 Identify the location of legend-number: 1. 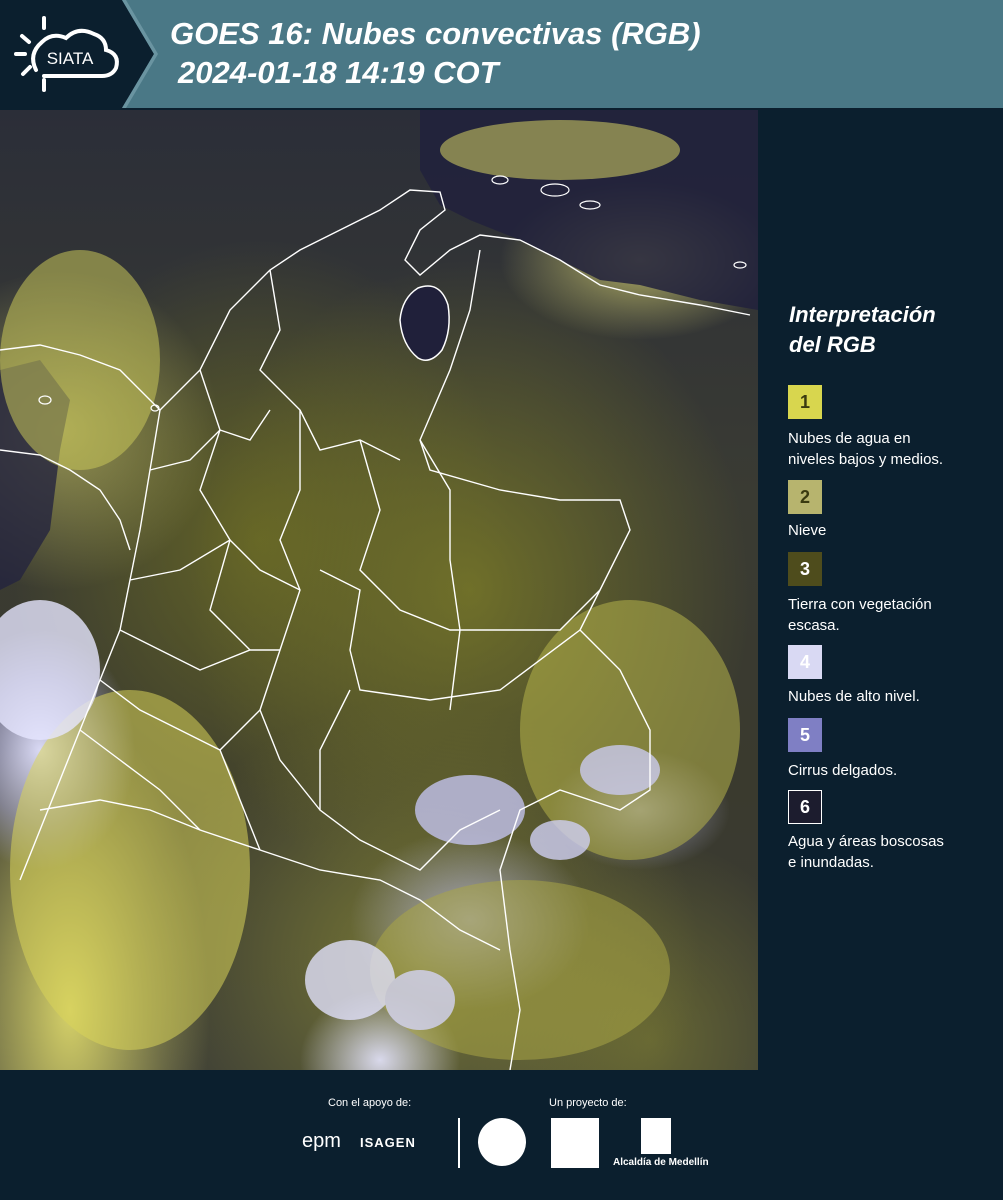
(804, 401).